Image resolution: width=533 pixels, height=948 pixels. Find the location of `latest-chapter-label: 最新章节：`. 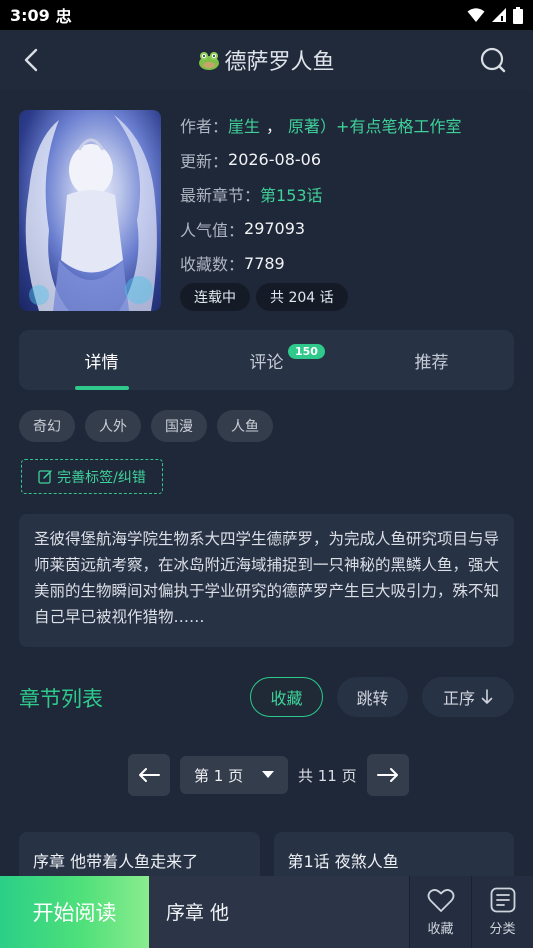

latest-chapter-label: 最新章节： is located at coordinates (220, 196).